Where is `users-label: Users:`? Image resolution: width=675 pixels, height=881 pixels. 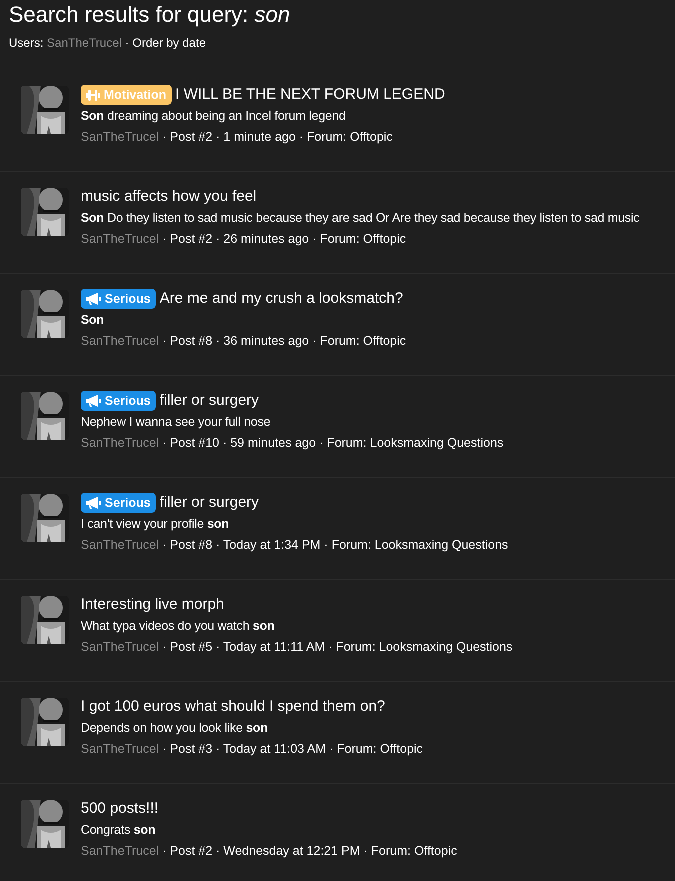 users-label: Users: is located at coordinates (27, 43).